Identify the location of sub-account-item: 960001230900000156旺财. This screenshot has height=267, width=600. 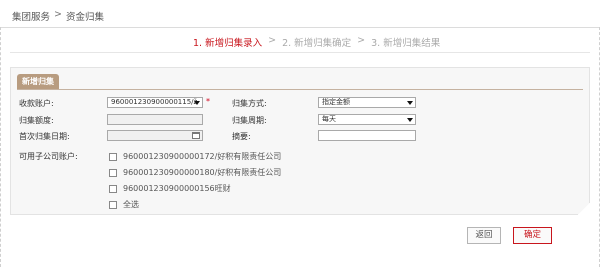
(170, 188).